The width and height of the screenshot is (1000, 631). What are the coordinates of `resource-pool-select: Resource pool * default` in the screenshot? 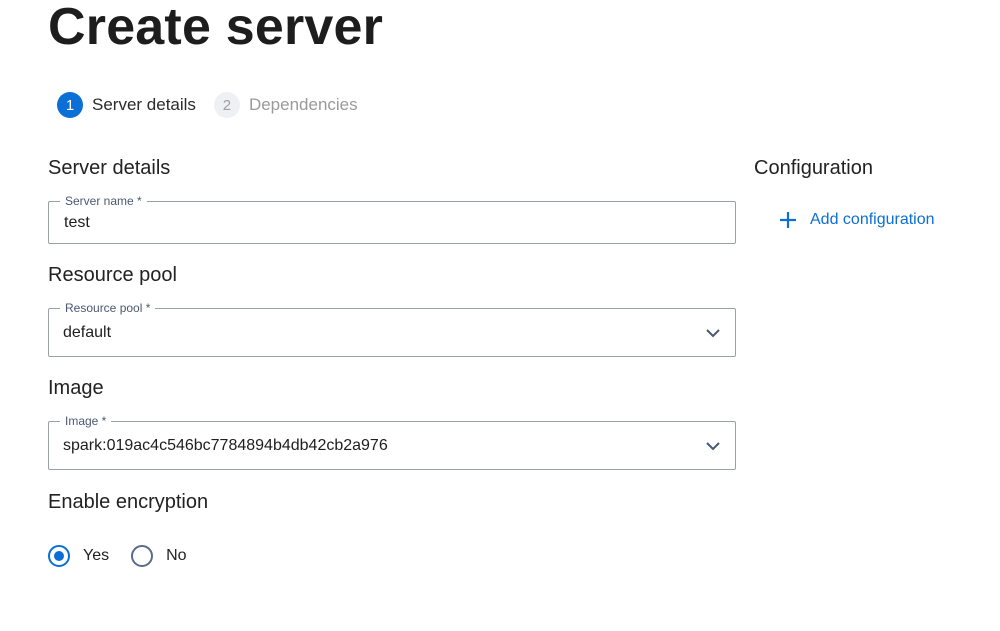 It's located at (392, 328).